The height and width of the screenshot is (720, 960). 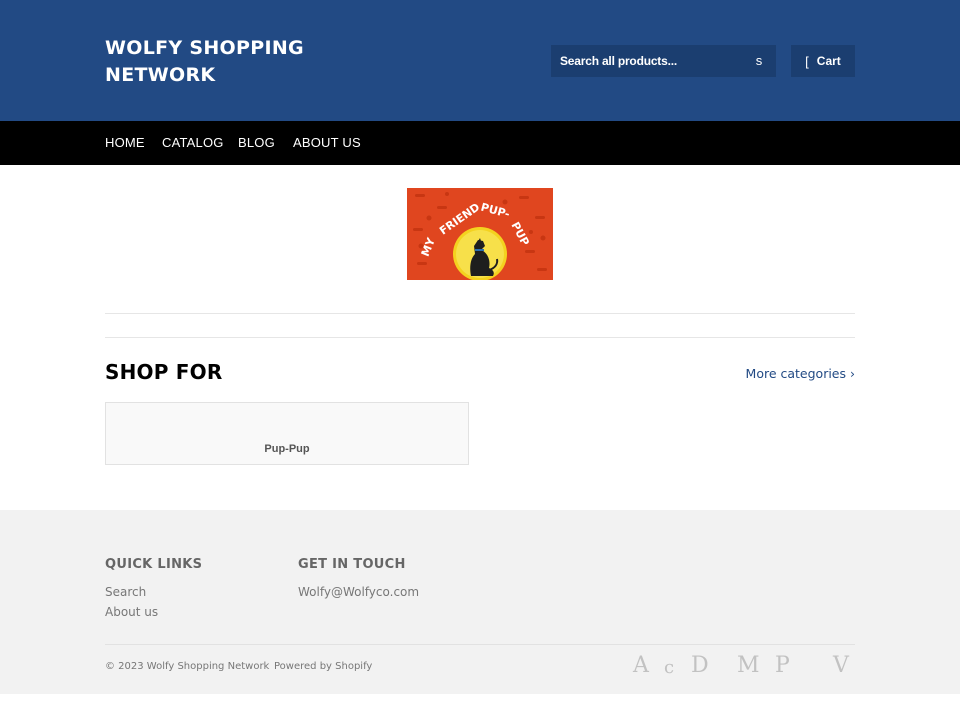 What do you see at coordinates (480, 644) in the screenshot?
I see `footer-divider` at bounding box center [480, 644].